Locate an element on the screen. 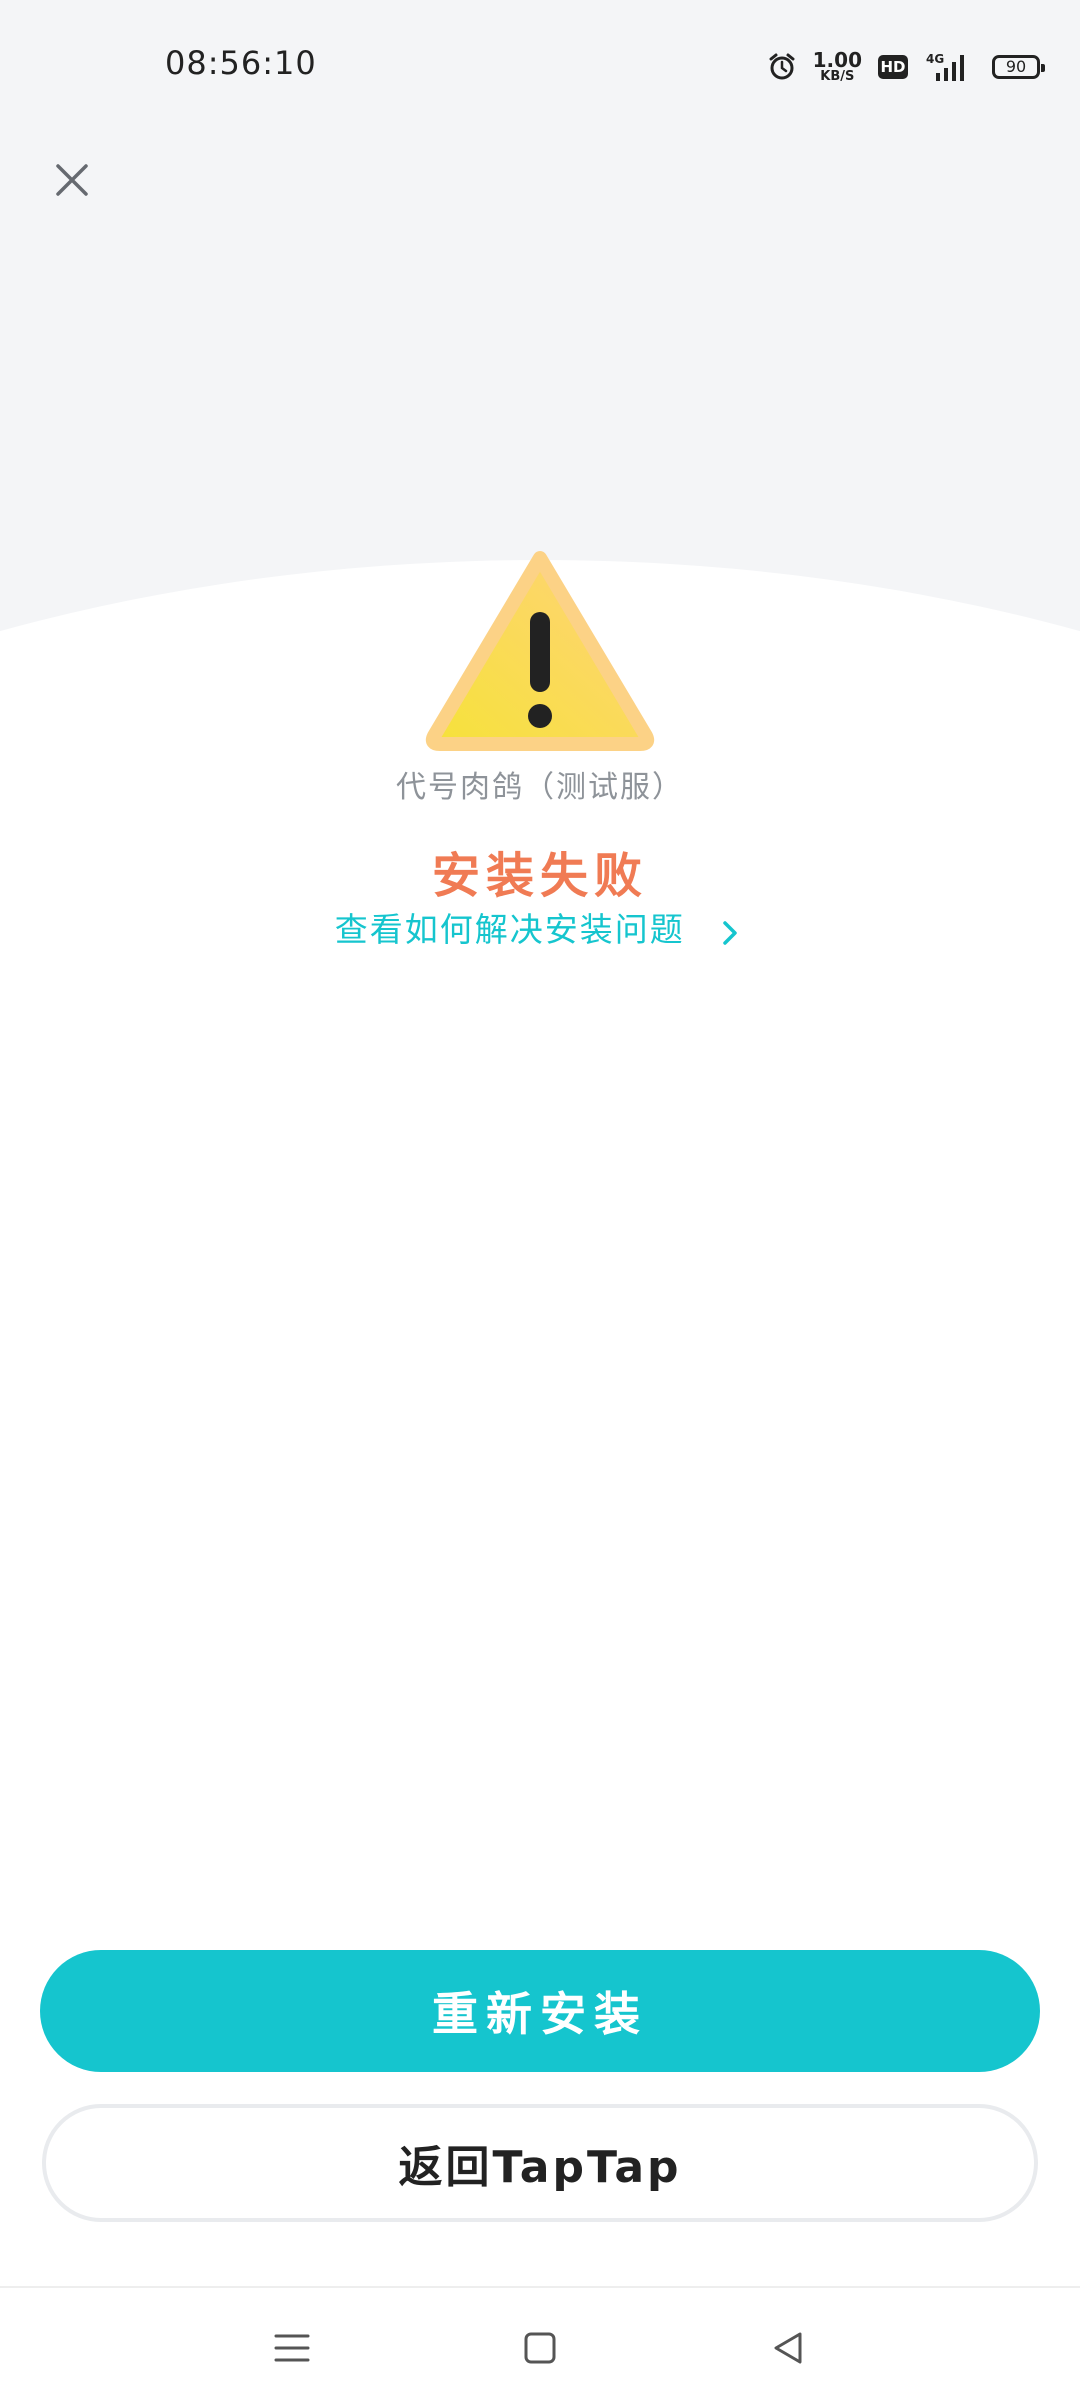 This screenshot has width=1080, height=2402. back-to-taptap-button: 返回TapTap is located at coordinates (540, 2163).